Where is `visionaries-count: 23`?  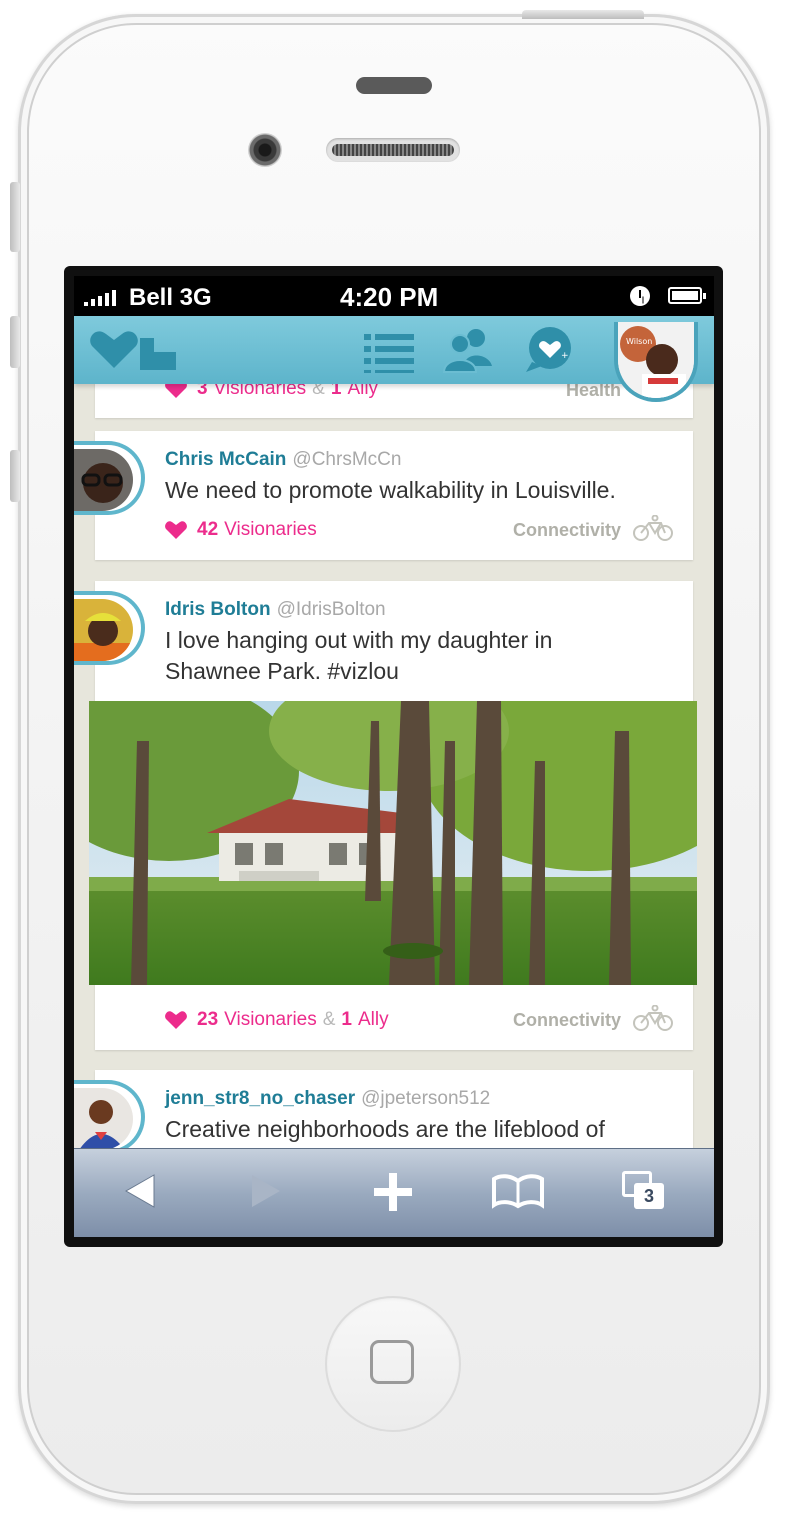 visionaries-count: 23 is located at coordinates (208, 1019).